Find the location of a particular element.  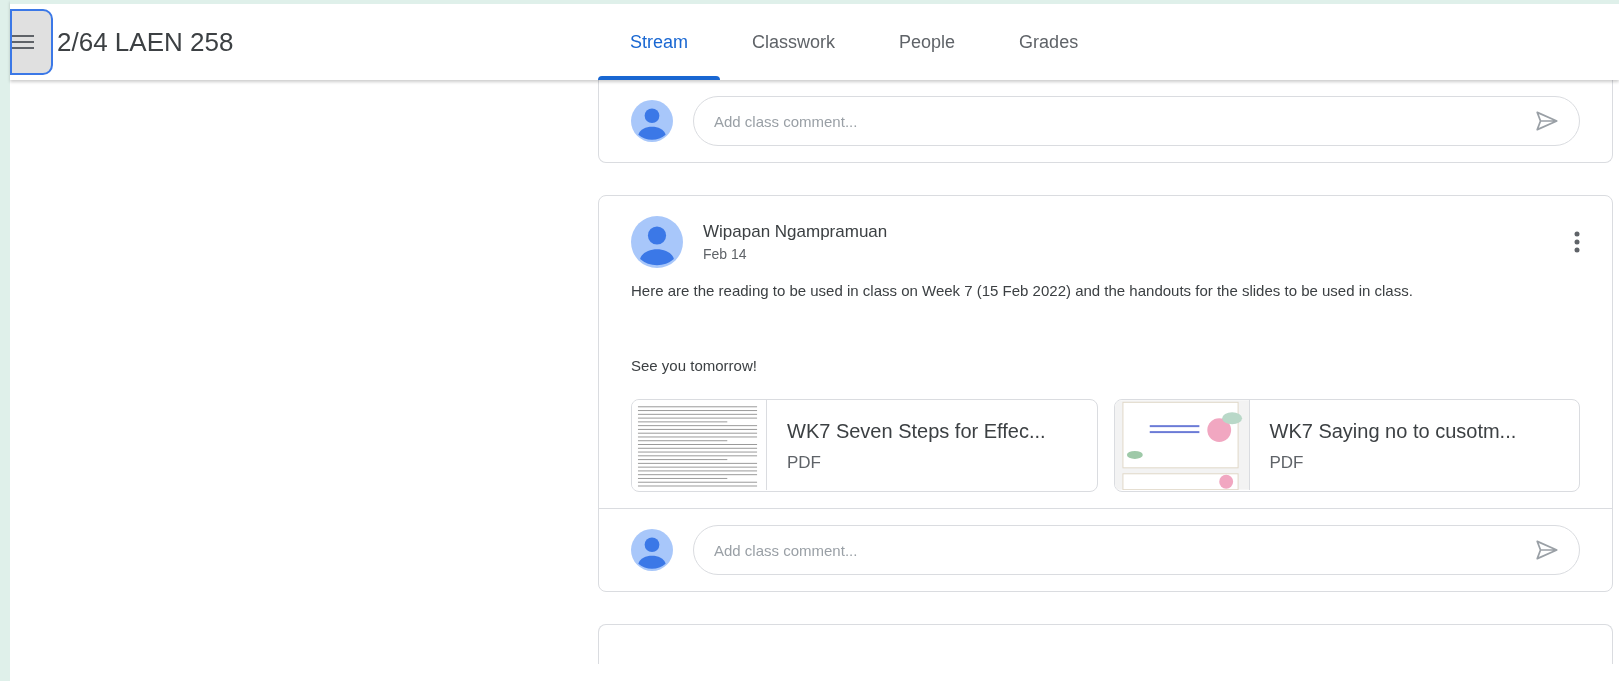

nav-tab: Grades is located at coordinates (1049, 42).